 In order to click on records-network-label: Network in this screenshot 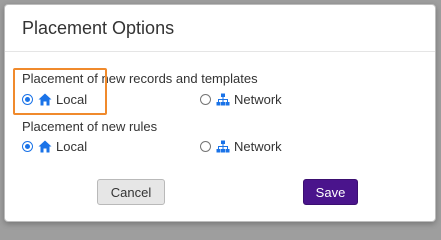, I will do `click(258, 99)`.